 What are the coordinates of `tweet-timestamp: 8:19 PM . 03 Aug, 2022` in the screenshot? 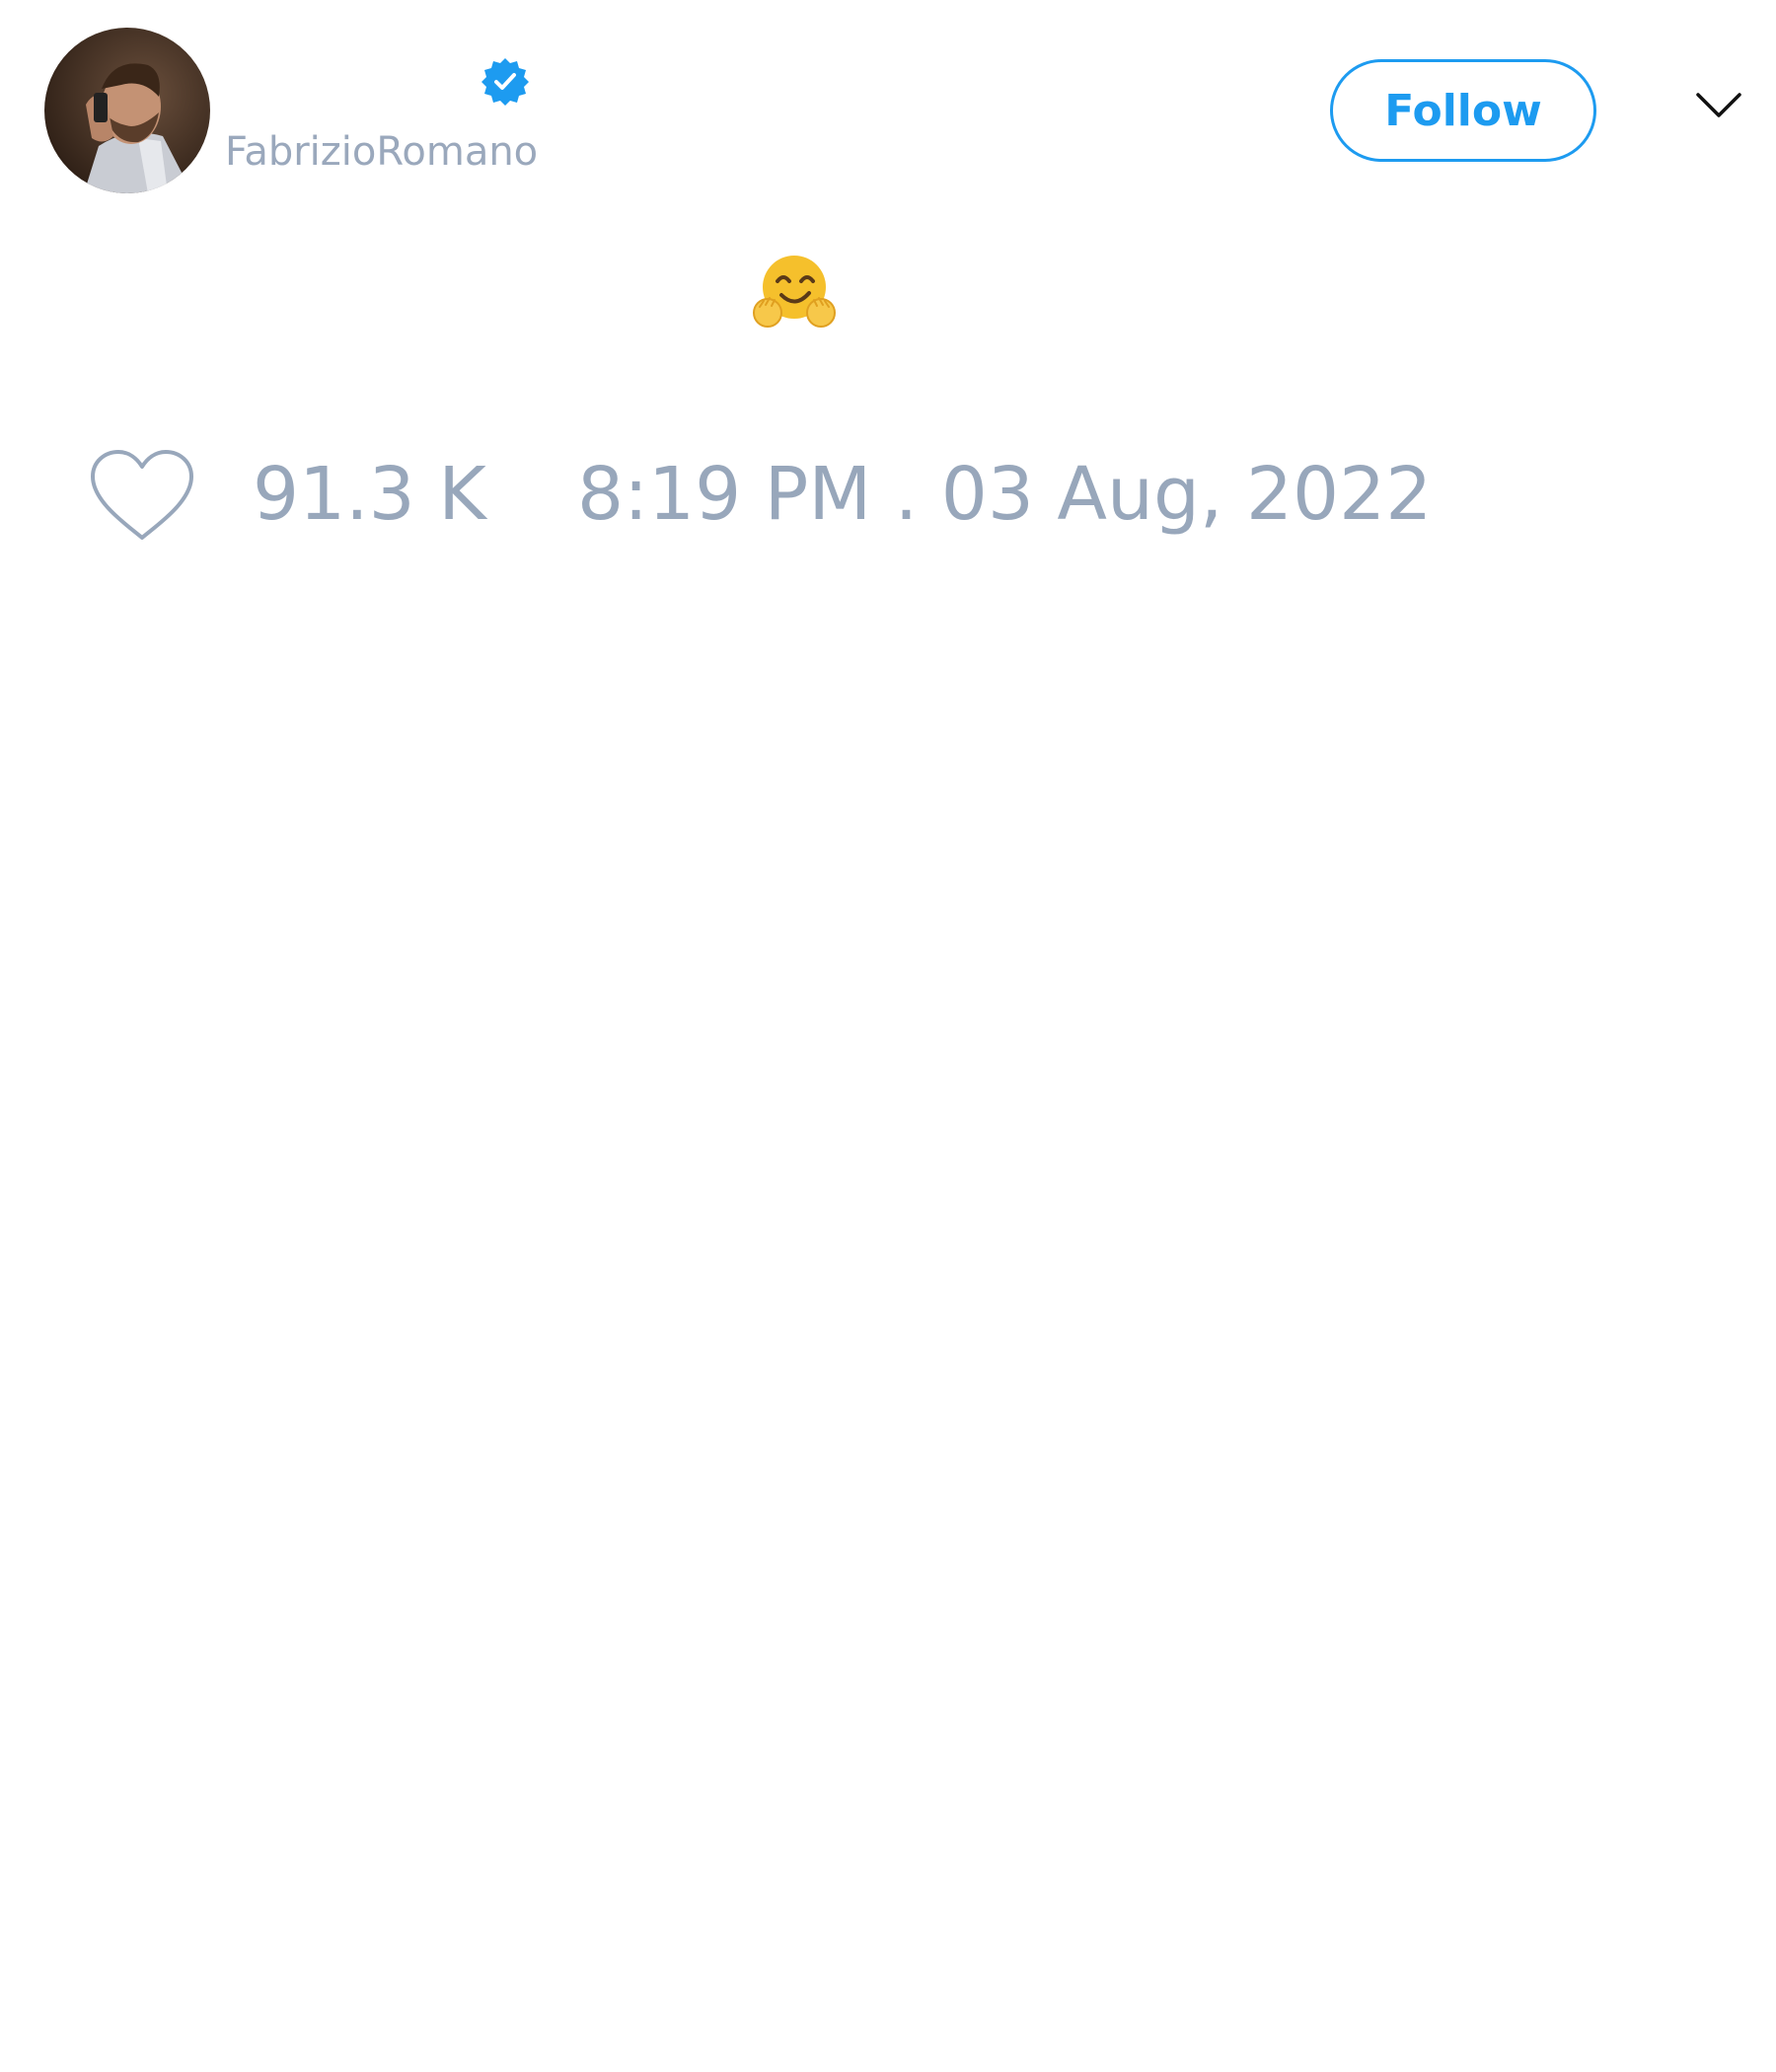 It's located at (1005, 495).